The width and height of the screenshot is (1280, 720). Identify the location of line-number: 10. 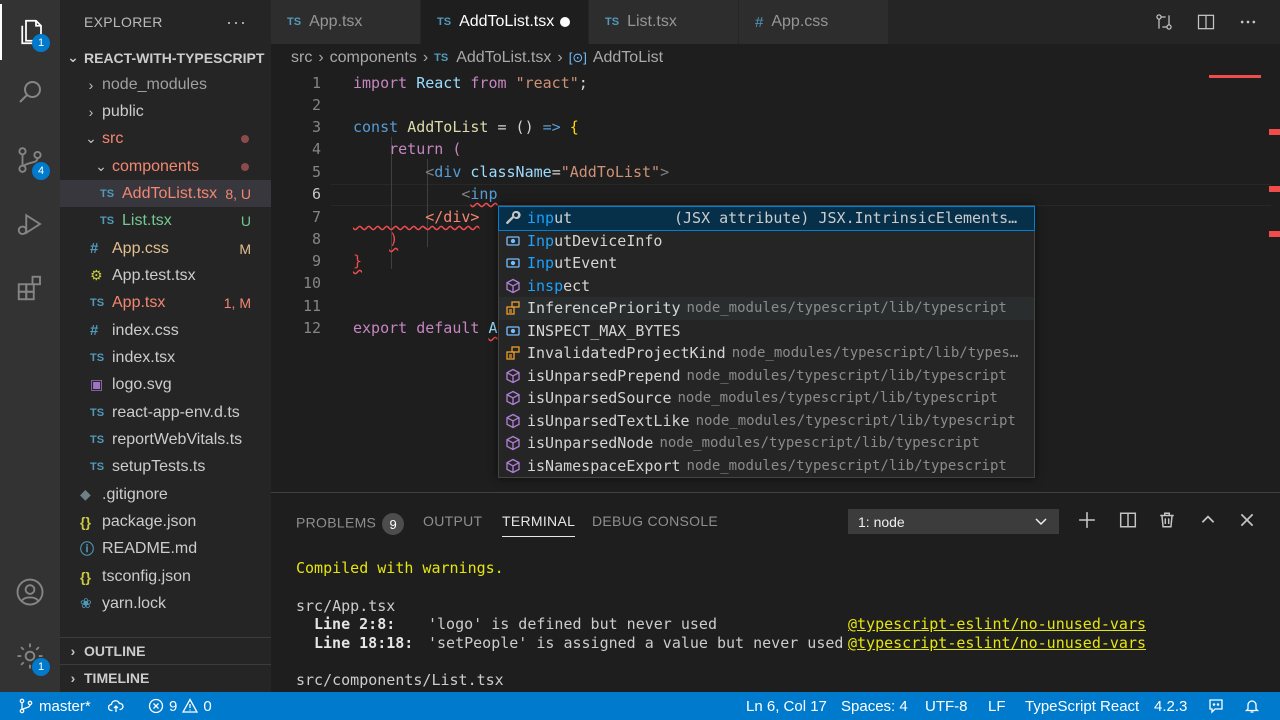
(311, 283).